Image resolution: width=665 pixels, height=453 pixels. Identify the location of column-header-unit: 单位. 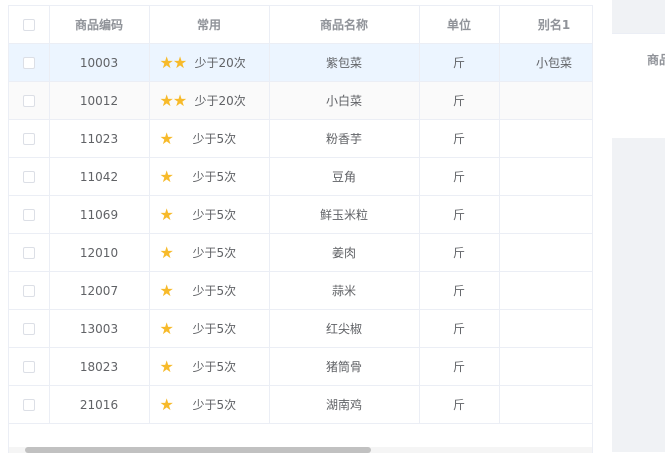
(459, 25).